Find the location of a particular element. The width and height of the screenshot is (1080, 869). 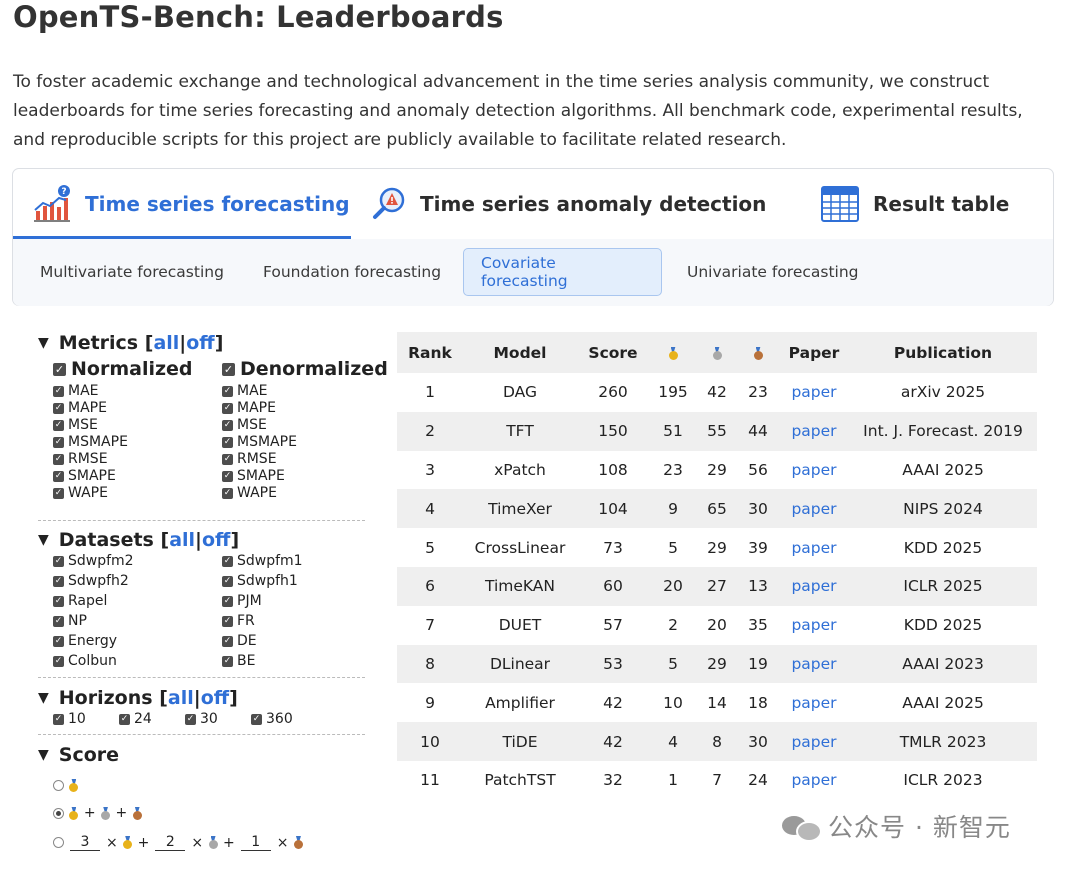

model-header: Model is located at coordinates (520, 352).